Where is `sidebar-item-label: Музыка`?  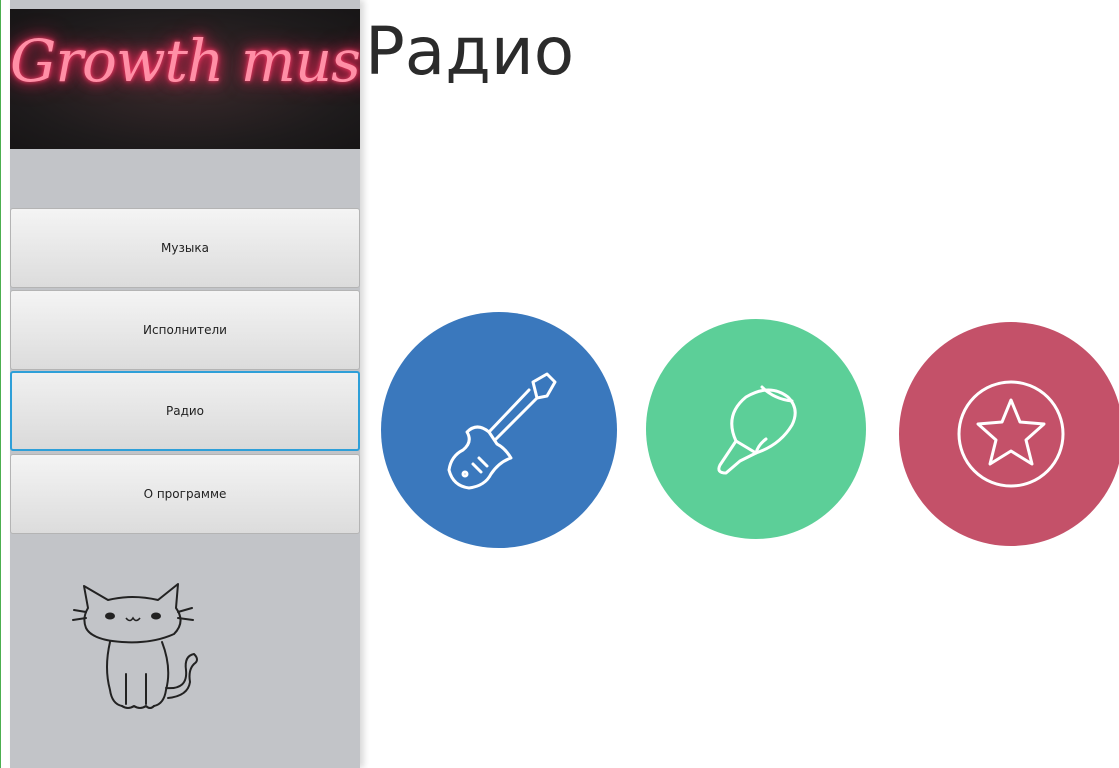
sidebar-item-label: Музыка is located at coordinates (185, 248).